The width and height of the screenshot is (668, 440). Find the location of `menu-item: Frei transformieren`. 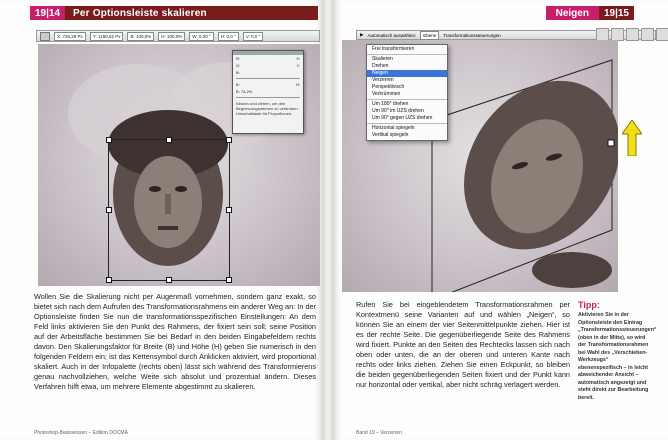

menu-item: Frei transformieren is located at coordinates (407, 49).